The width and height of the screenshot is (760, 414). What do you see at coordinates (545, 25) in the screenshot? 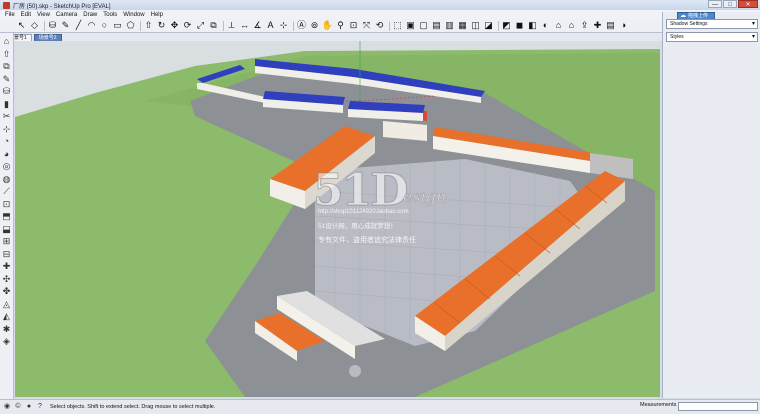
I see `monochrome-icon: ◐` at bounding box center [545, 25].